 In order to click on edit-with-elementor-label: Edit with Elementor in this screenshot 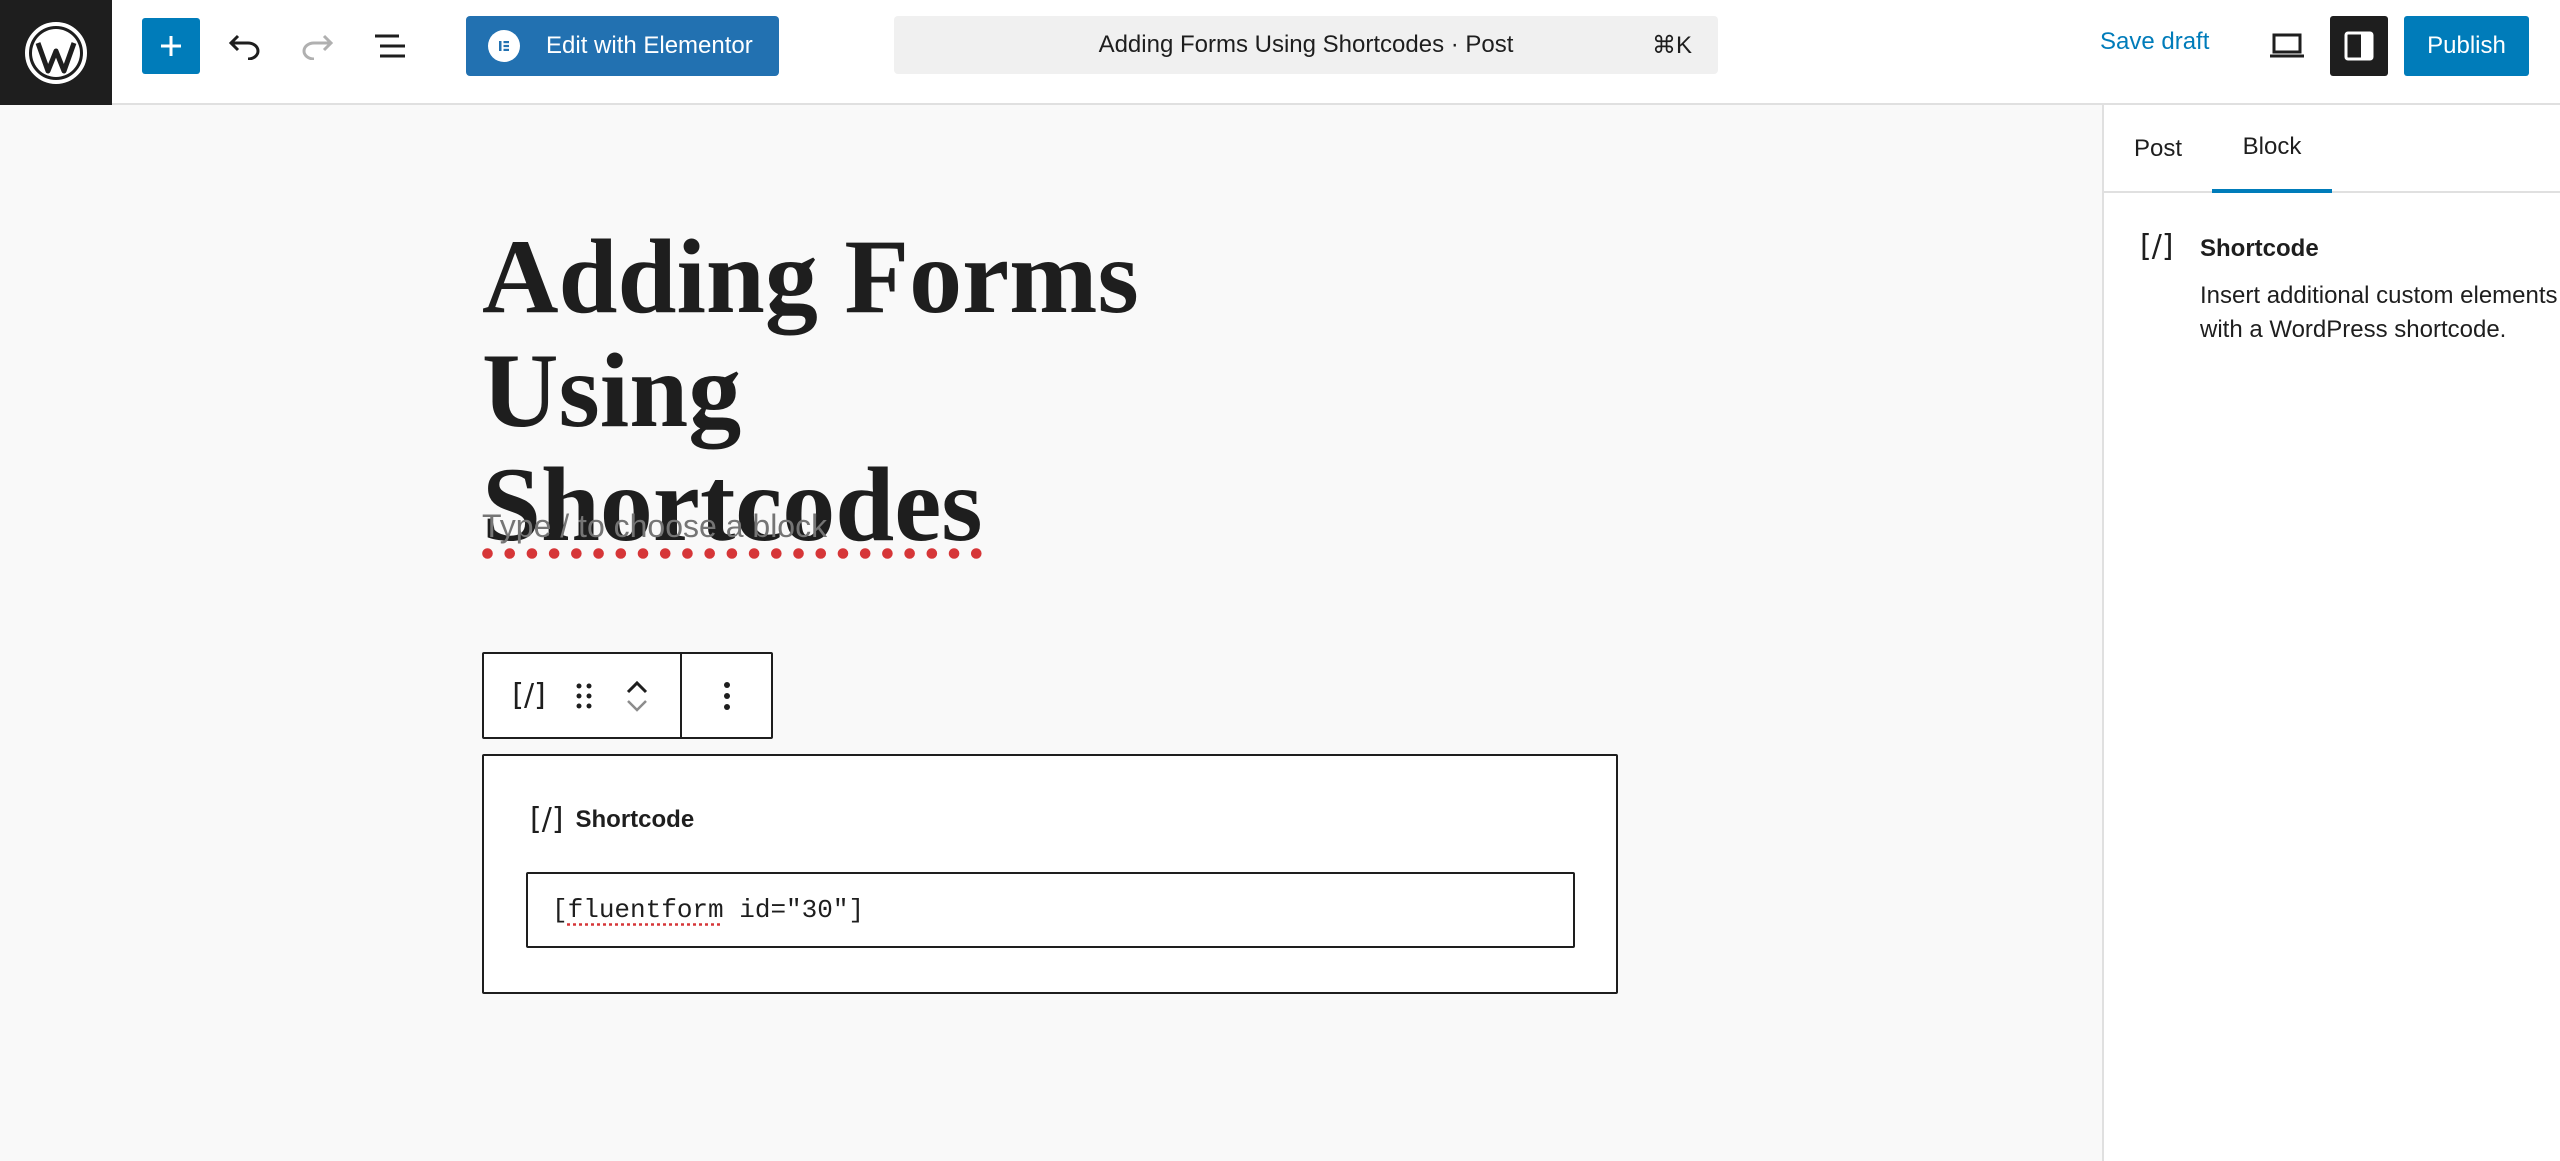, I will do `click(649, 46)`.